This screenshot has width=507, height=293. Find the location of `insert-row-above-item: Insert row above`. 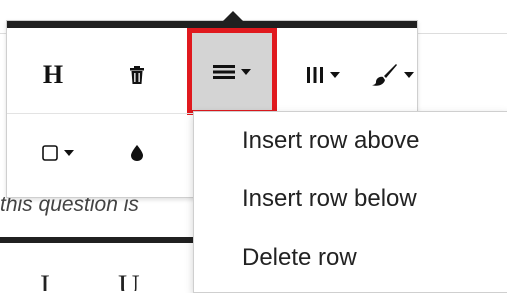

insert-row-above-item: Insert row above is located at coordinates (350, 141).